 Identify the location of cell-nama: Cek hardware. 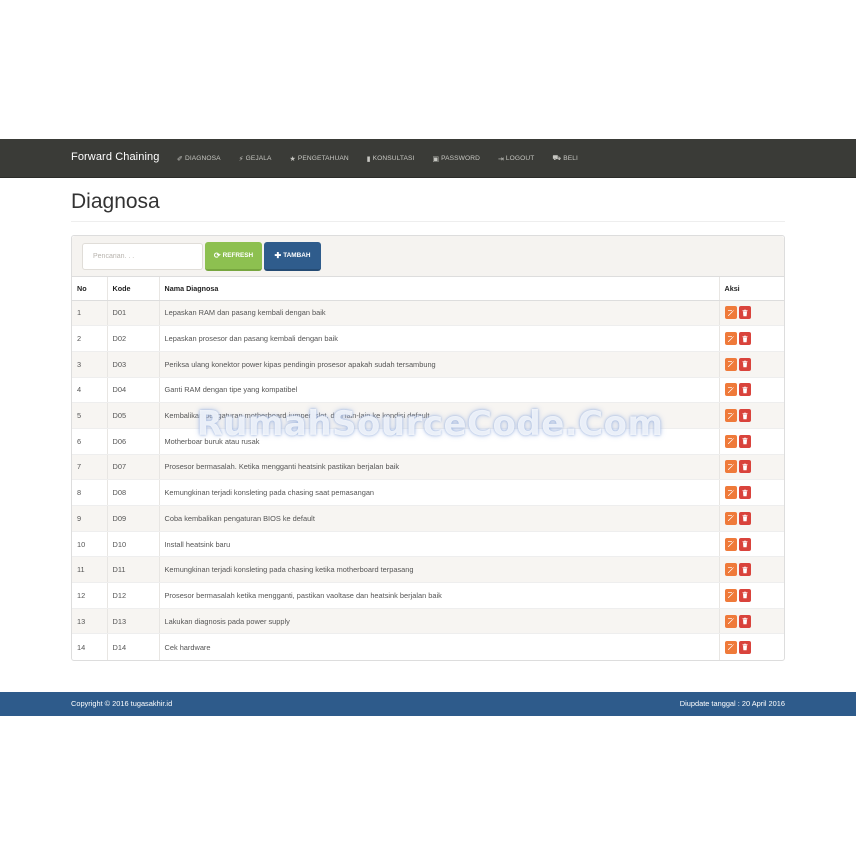
(439, 646).